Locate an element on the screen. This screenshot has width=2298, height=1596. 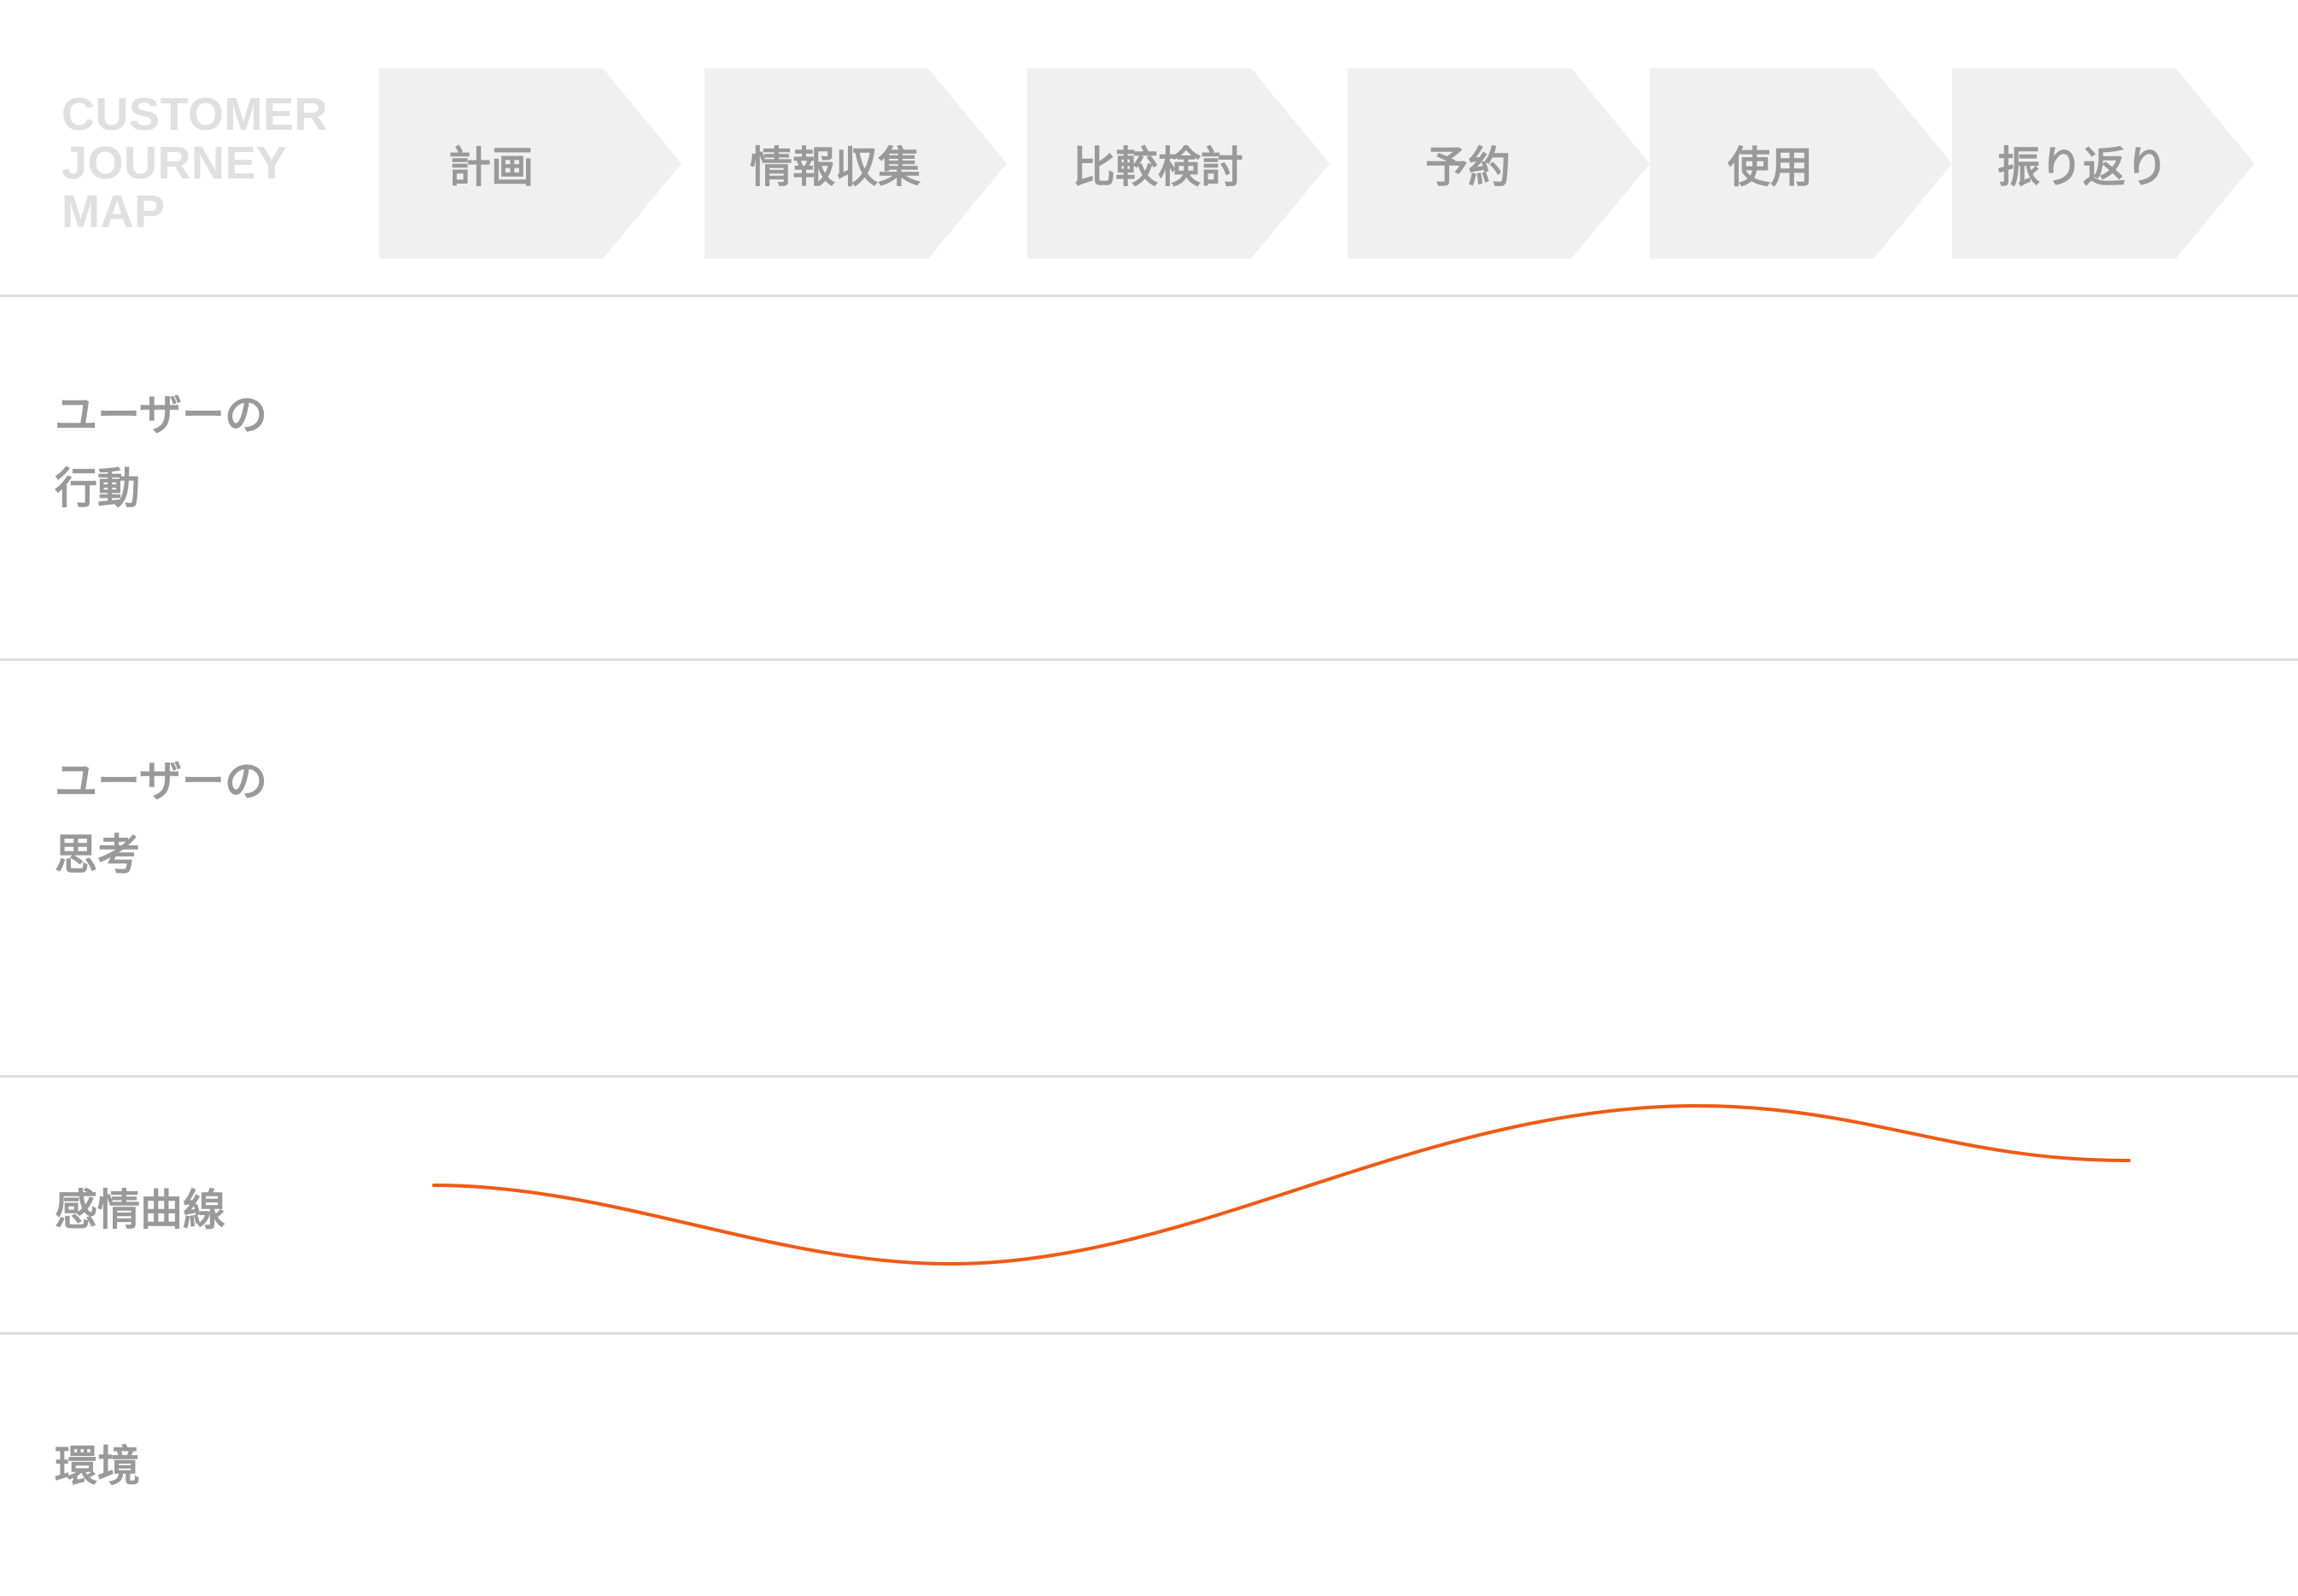
emotion-curve is located at coordinates (1281, 1184).